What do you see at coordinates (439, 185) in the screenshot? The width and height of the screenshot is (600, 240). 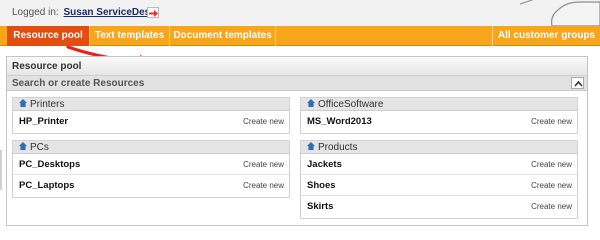 I see `list-item: Shoes Create new` at bounding box center [439, 185].